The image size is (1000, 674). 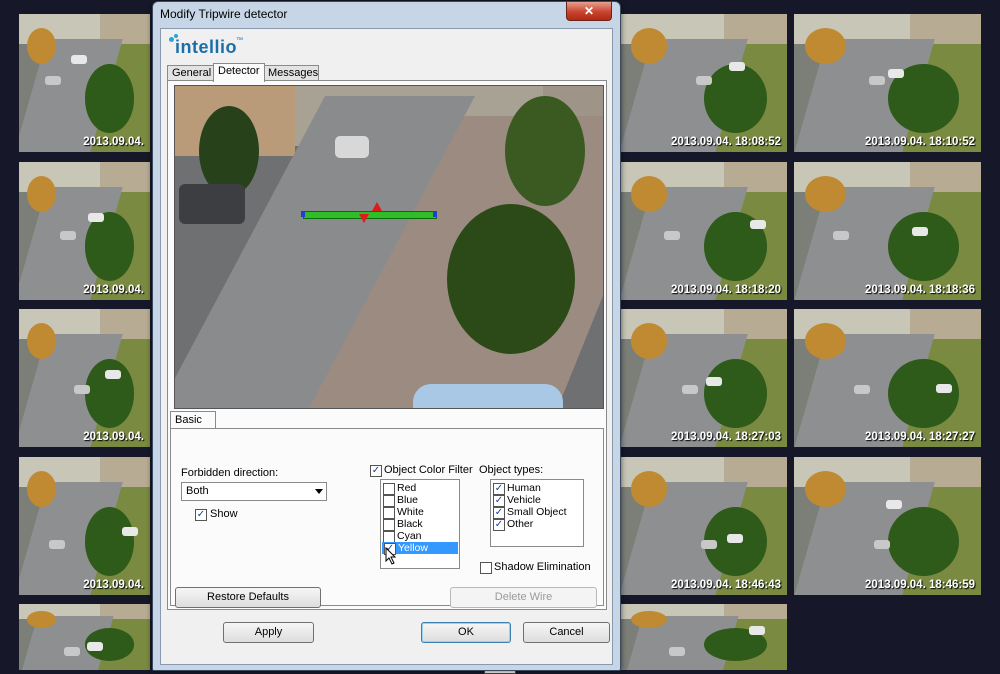 What do you see at coordinates (726, 290) in the screenshot?
I see `timestamp-label: 2013.09.04. 18:18:20` at bounding box center [726, 290].